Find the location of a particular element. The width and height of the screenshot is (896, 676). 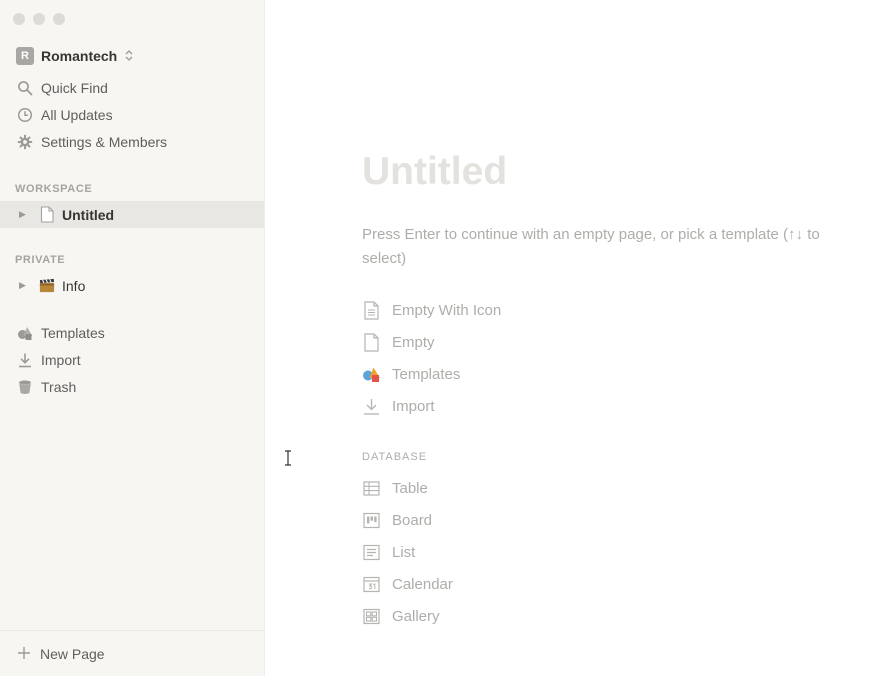

sidebar-page-info: ▶ Info is located at coordinates (132, 285).